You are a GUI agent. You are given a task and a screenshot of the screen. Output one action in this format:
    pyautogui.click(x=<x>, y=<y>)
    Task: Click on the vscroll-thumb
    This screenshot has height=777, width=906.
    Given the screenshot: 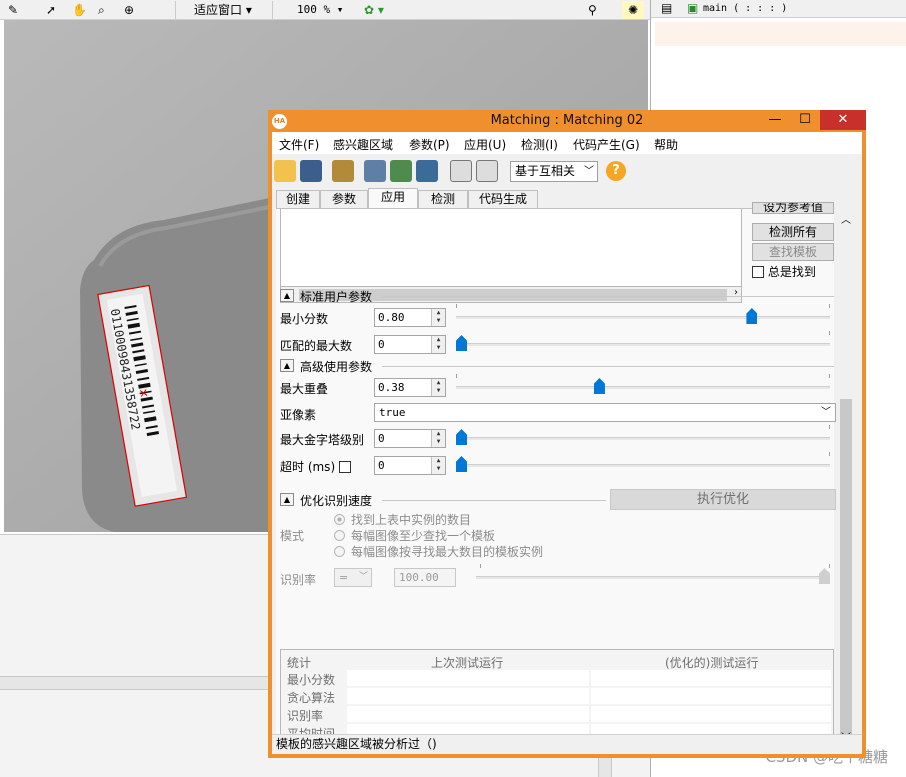 What is the action you would take?
    pyautogui.click(x=846, y=568)
    